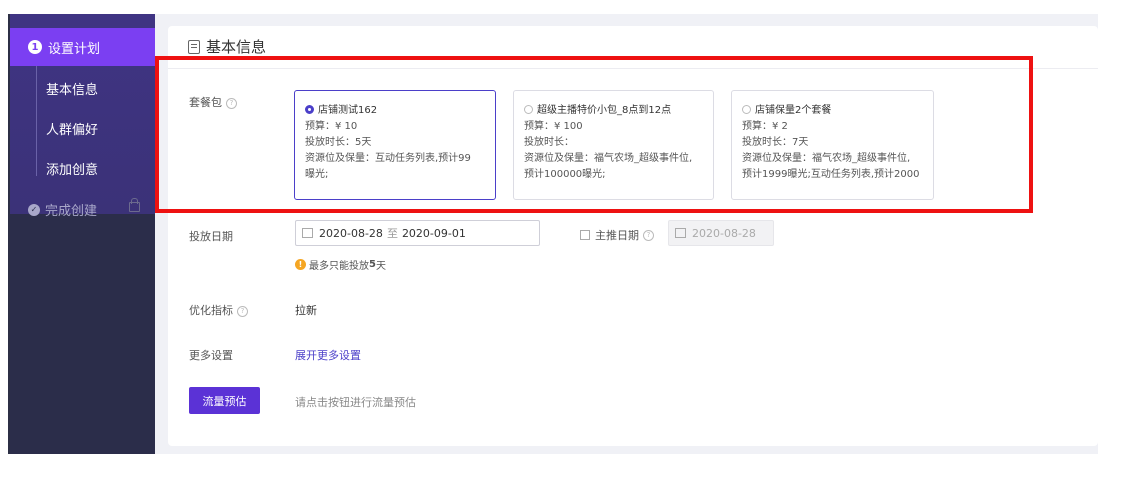 This screenshot has height=478, width=1130. Describe the element at coordinates (585, 235) in the screenshot. I see `checkbox-icon` at that location.